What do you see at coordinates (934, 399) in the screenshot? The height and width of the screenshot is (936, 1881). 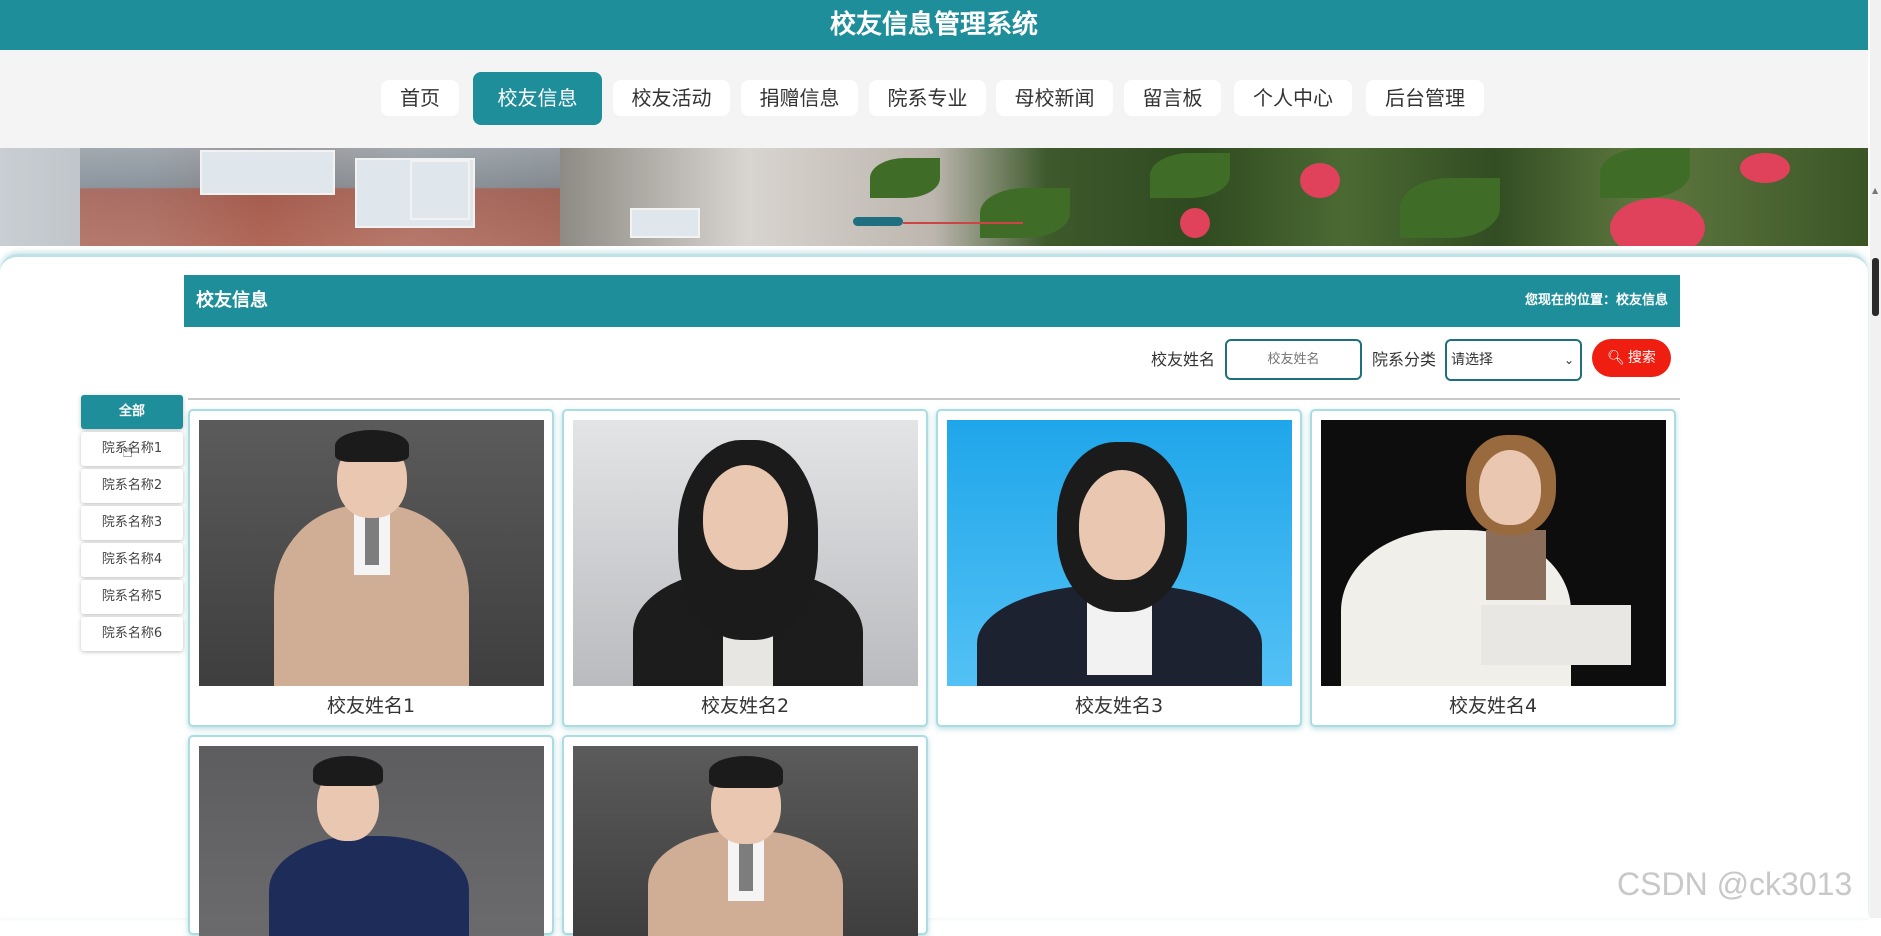 I see `divider` at bounding box center [934, 399].